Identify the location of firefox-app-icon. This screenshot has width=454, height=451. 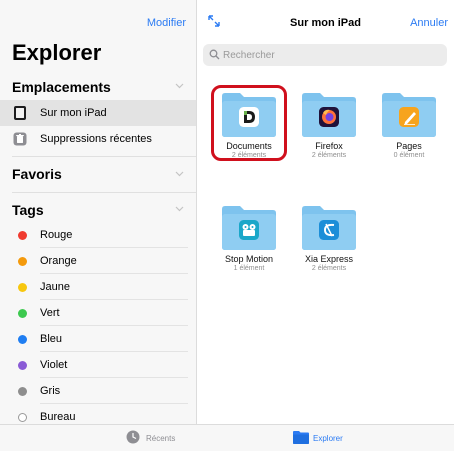
(329, 117).